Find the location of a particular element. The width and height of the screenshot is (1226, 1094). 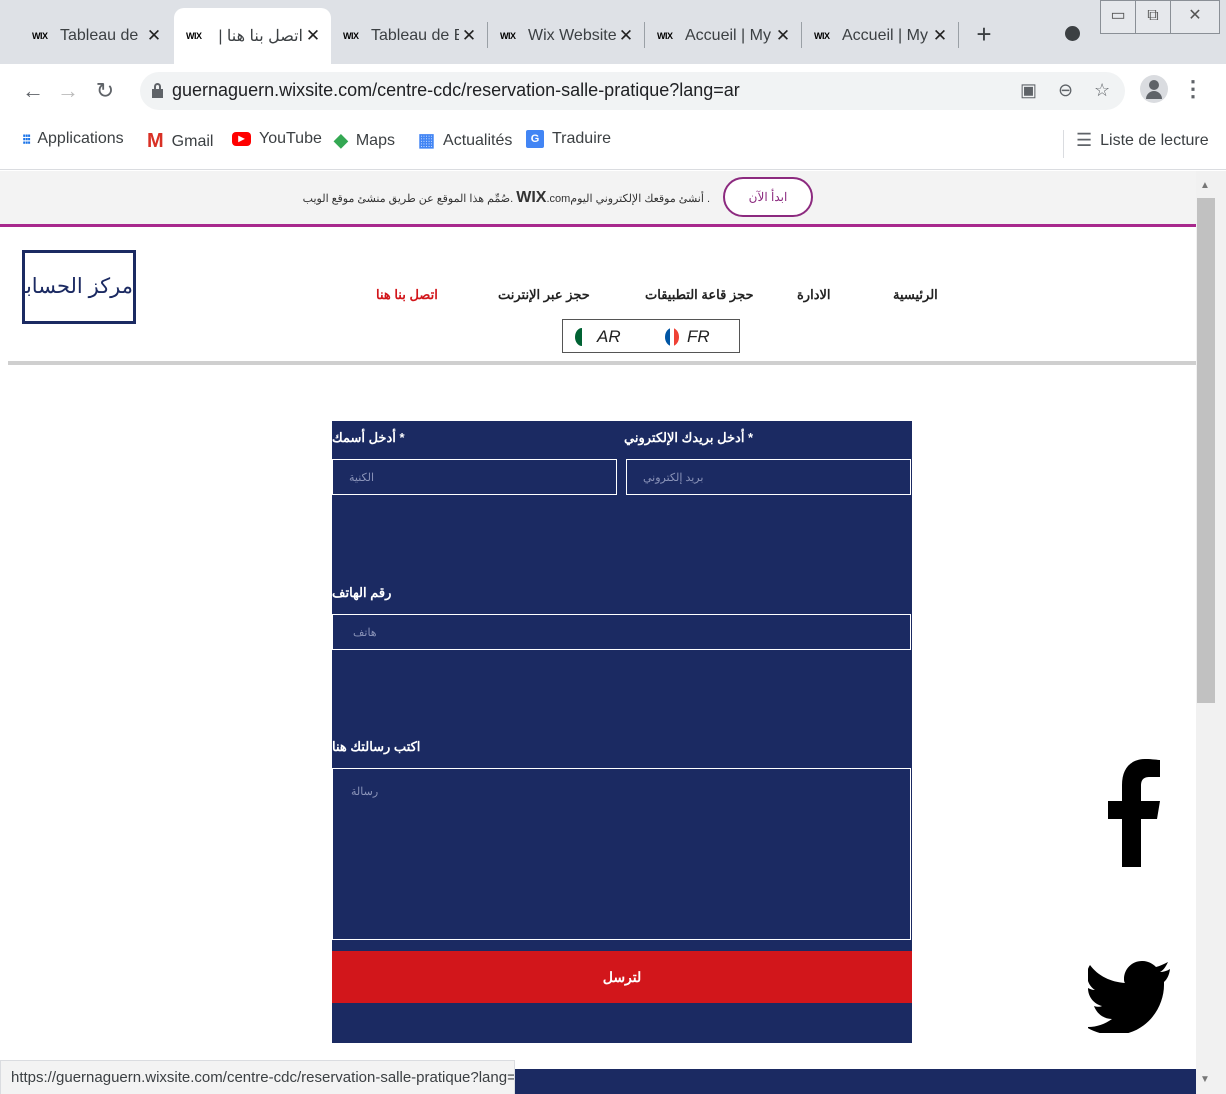

browser-tab: WIX Wix Website ✕ is located at coordinates (566, 36).